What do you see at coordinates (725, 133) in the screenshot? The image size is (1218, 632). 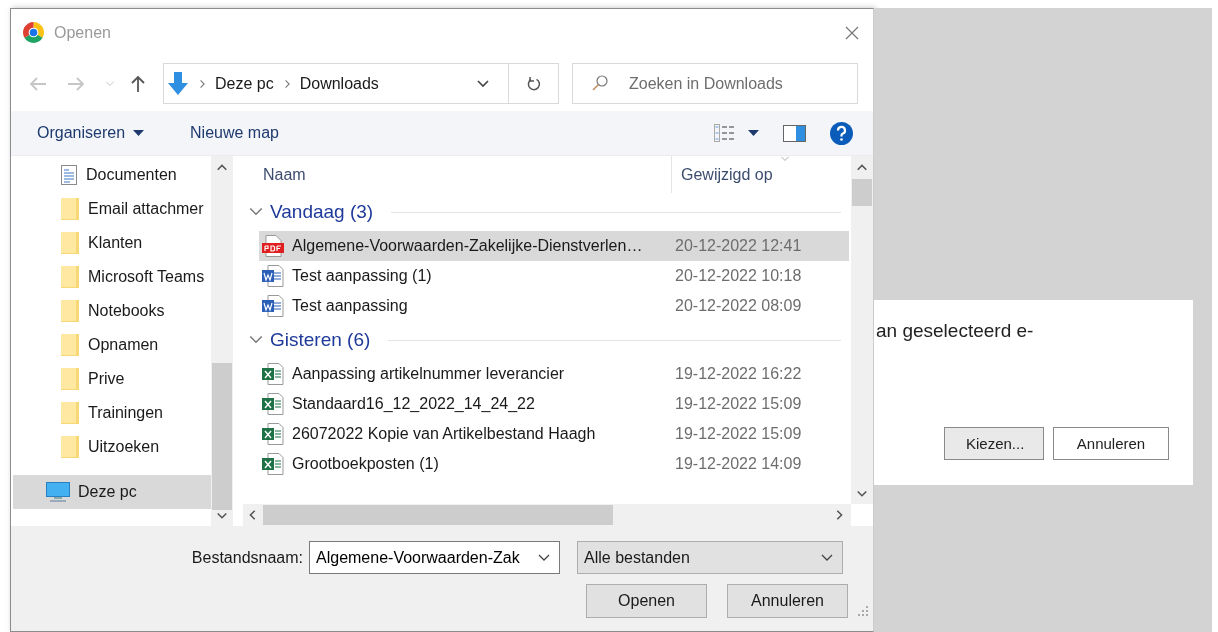 I see `list-view-icon` at bounding box center [725, 133].